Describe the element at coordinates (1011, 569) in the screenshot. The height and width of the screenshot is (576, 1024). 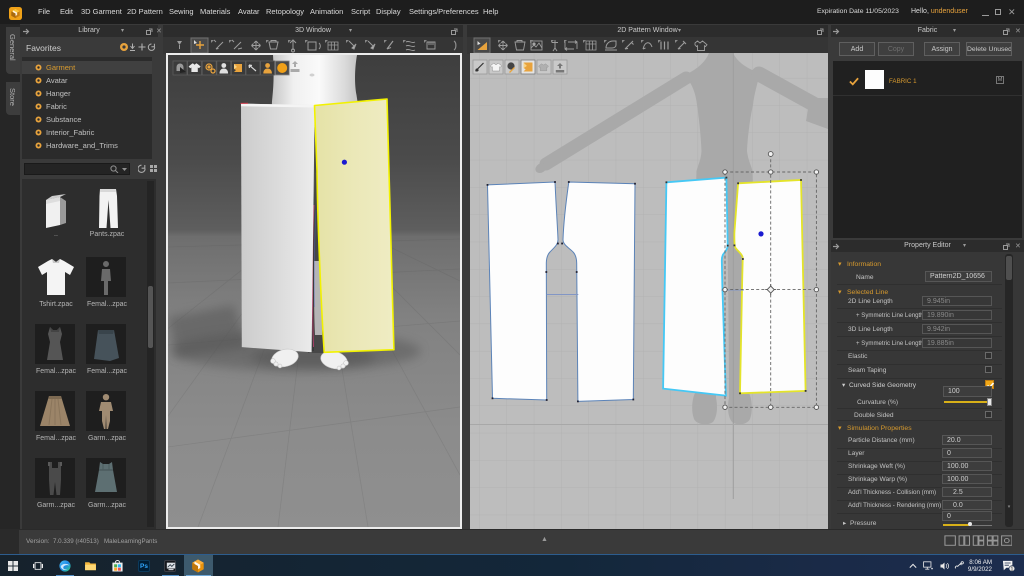
I see `svg-text: 1` at that location.